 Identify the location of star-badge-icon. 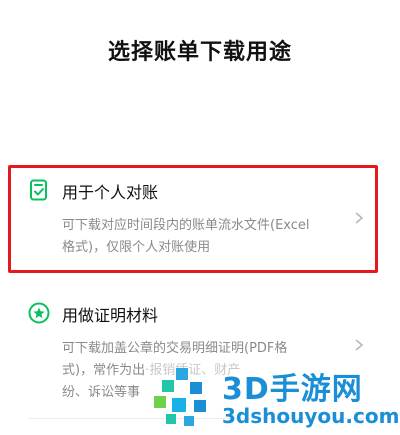
(39, 313).